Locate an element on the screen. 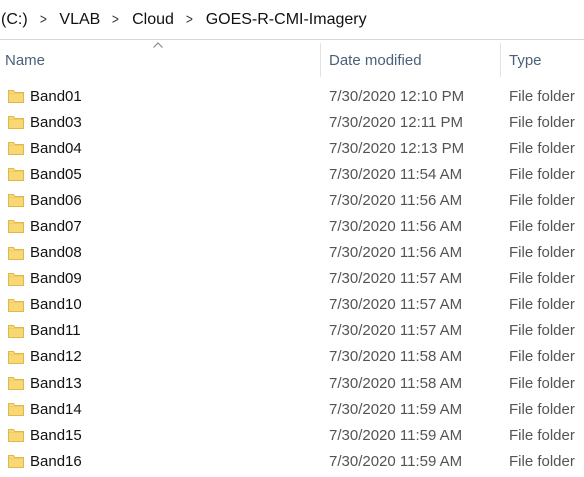  list-item: Band07 7/30/2020 11:56 AM File folder is located at coordinates (292, 226).